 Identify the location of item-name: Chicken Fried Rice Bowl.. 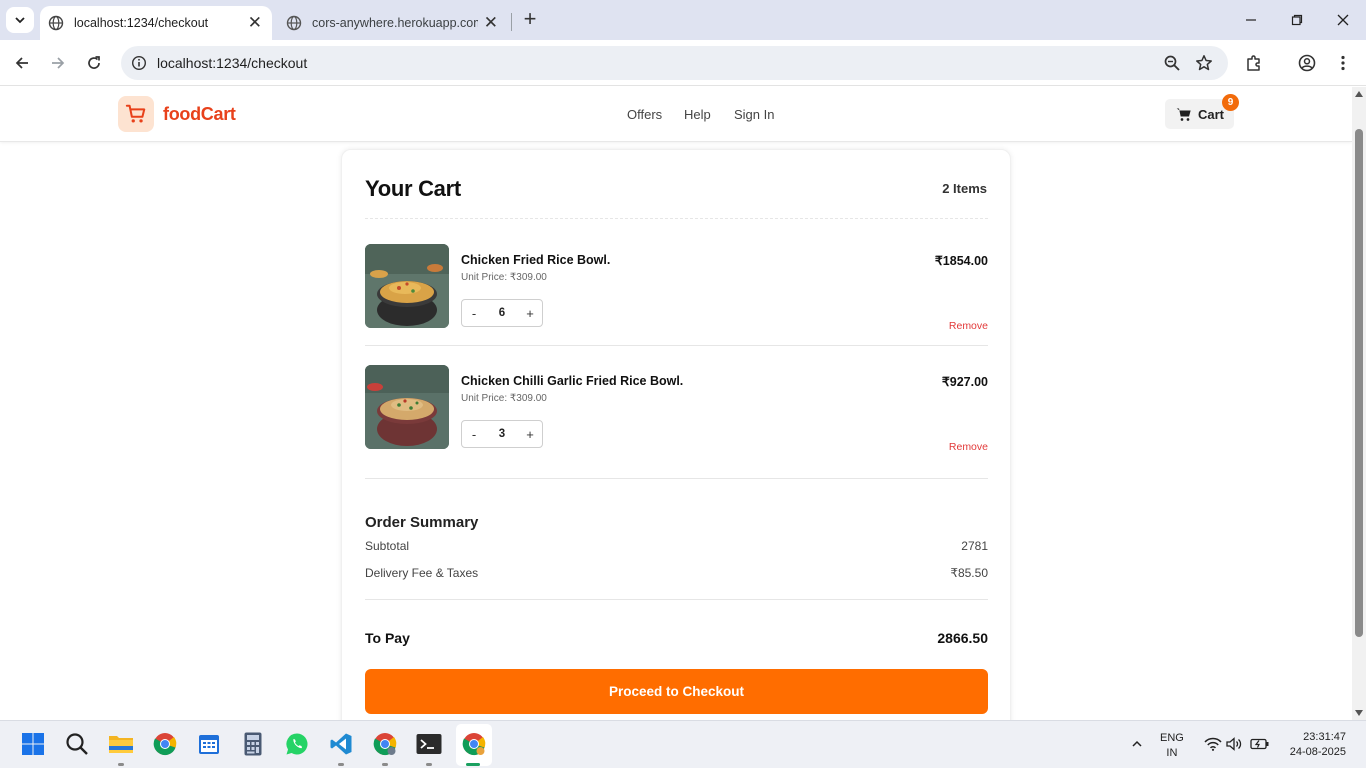
(536, 260).